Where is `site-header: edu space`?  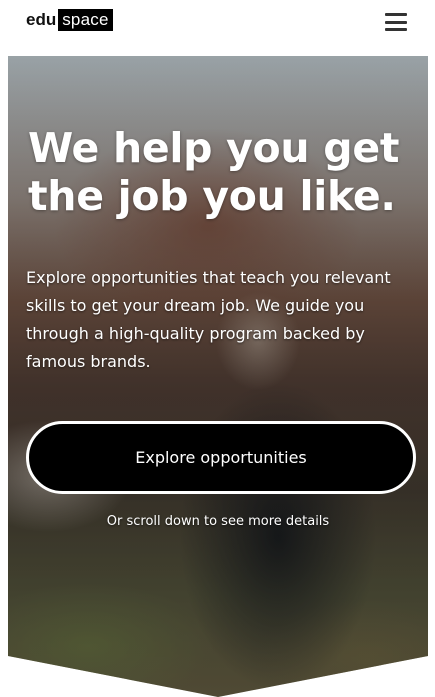 site-header: edu space is located at coordinates (217, 26).